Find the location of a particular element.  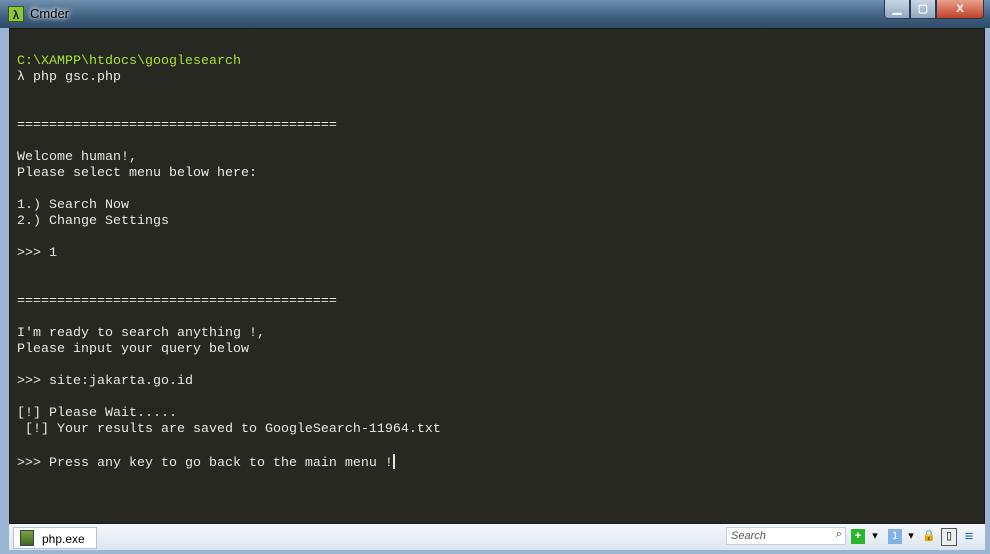

minimize-button: ▁ is located at coordinates (897, 9).